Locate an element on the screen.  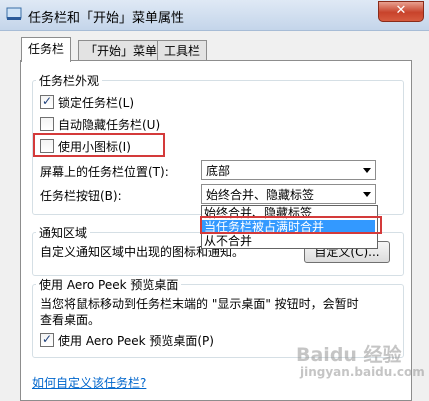
lock-taskbar-label: 锁定任务栏(L) is located at coordinates (96, 103).